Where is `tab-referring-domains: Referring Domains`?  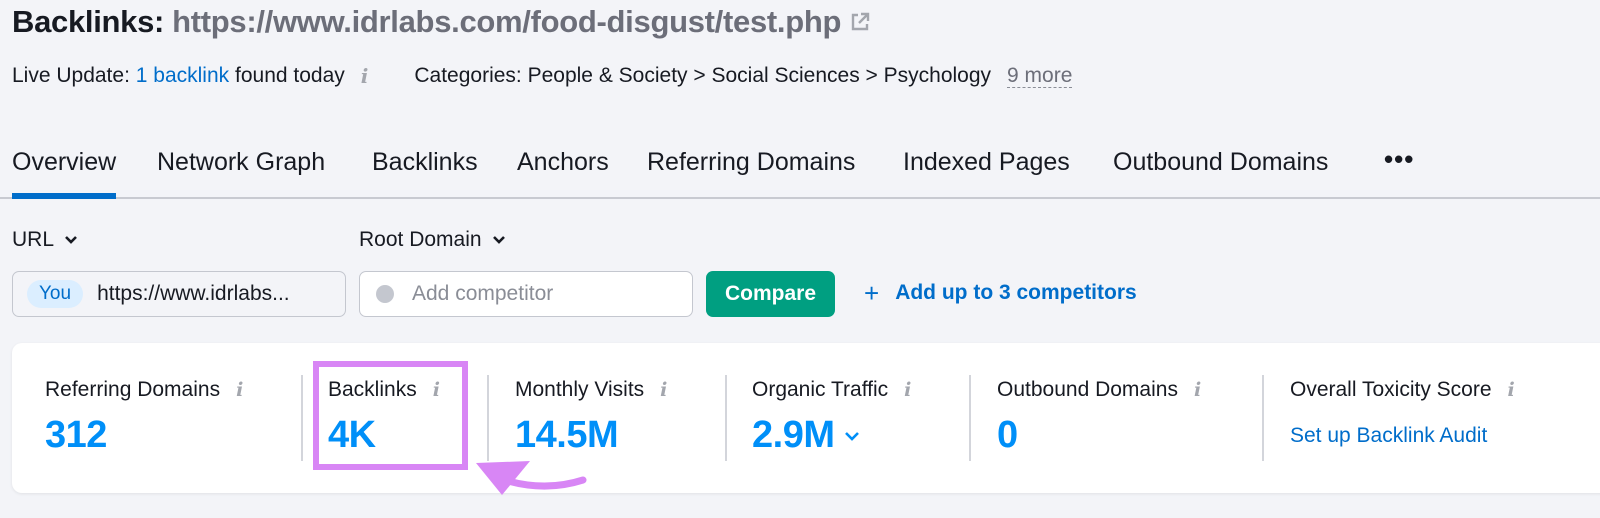 tab-referring-domains: Referring Domains is located at coordinates (751, 162).